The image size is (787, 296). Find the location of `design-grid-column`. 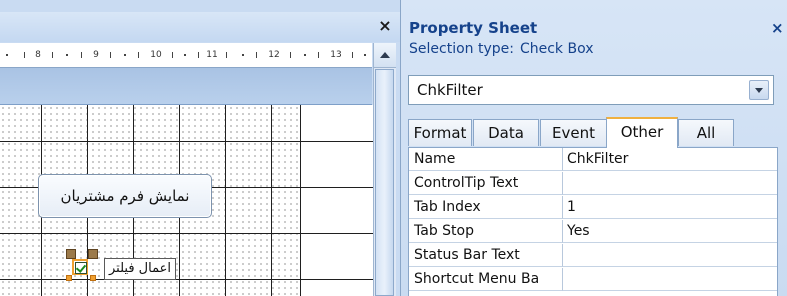

design-grid-column is located at coordinates (336, 200).